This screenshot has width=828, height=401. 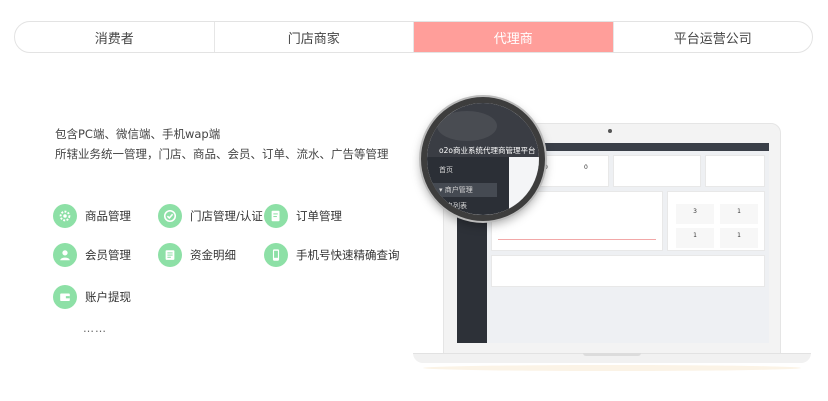 What do you see at coordinates (612, 368) in the screenshot?
I see `laptop-shadow` at bounding box center [612, 368].